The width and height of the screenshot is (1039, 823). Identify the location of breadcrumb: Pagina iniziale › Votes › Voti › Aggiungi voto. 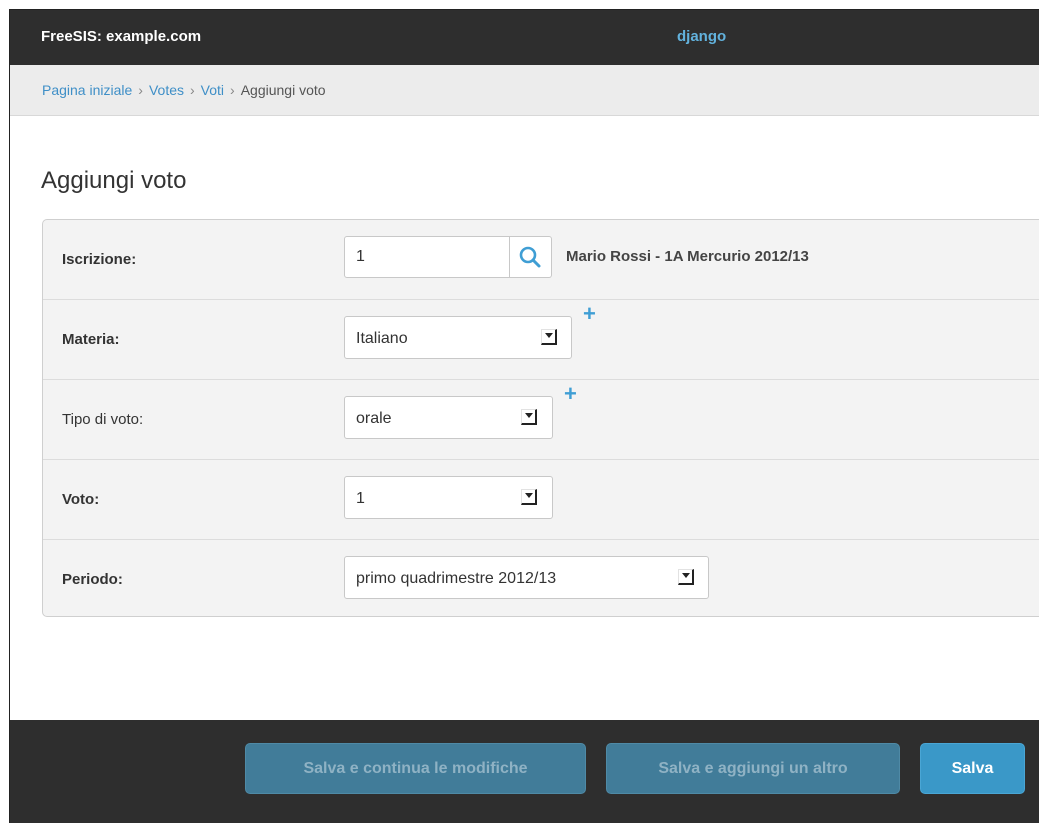
(524, 90).